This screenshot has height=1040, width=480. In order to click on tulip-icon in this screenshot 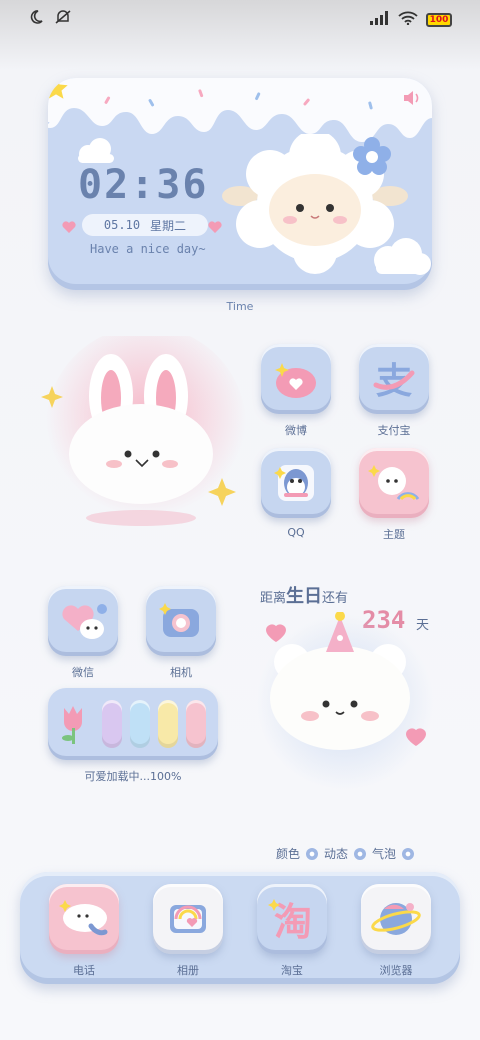, I will do `click(73, 727)`.